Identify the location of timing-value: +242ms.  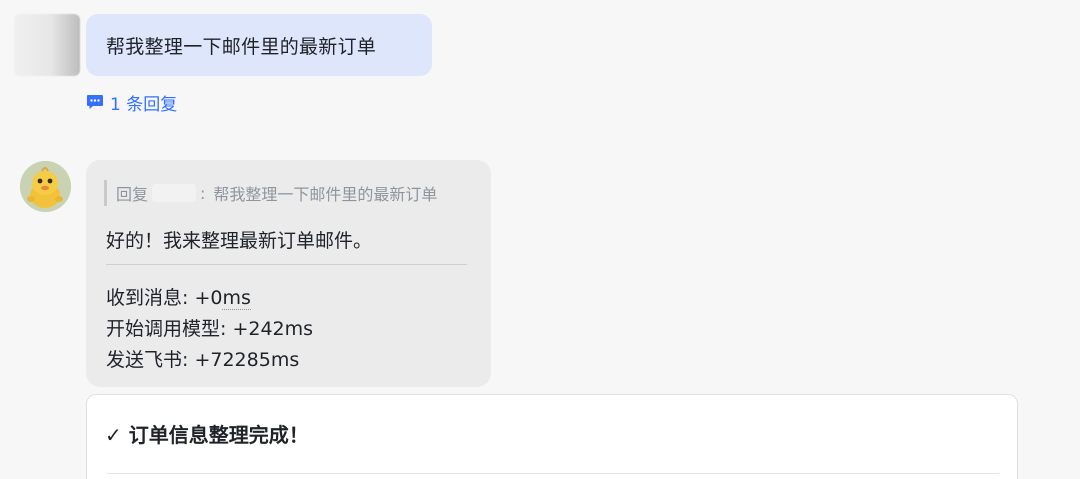
(273, 329).